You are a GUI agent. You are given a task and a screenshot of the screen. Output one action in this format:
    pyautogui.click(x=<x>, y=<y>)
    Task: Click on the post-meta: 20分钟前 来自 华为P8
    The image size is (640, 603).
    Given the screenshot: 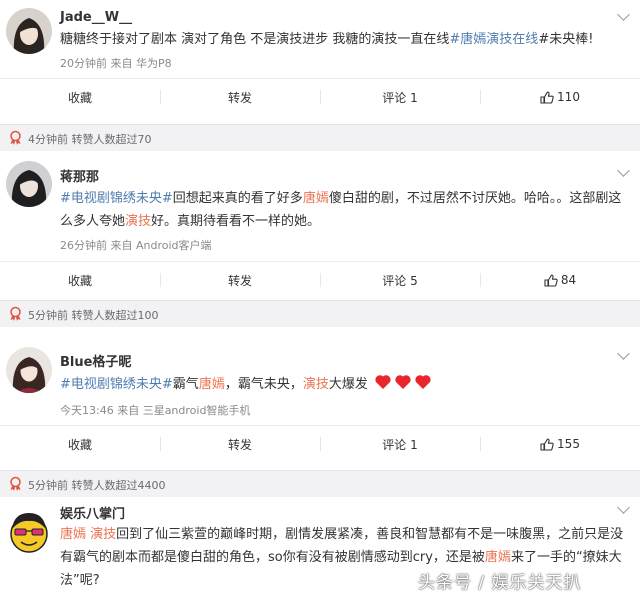 What is the action you would take?
    pyautogui.click(x=116, y=63)
    